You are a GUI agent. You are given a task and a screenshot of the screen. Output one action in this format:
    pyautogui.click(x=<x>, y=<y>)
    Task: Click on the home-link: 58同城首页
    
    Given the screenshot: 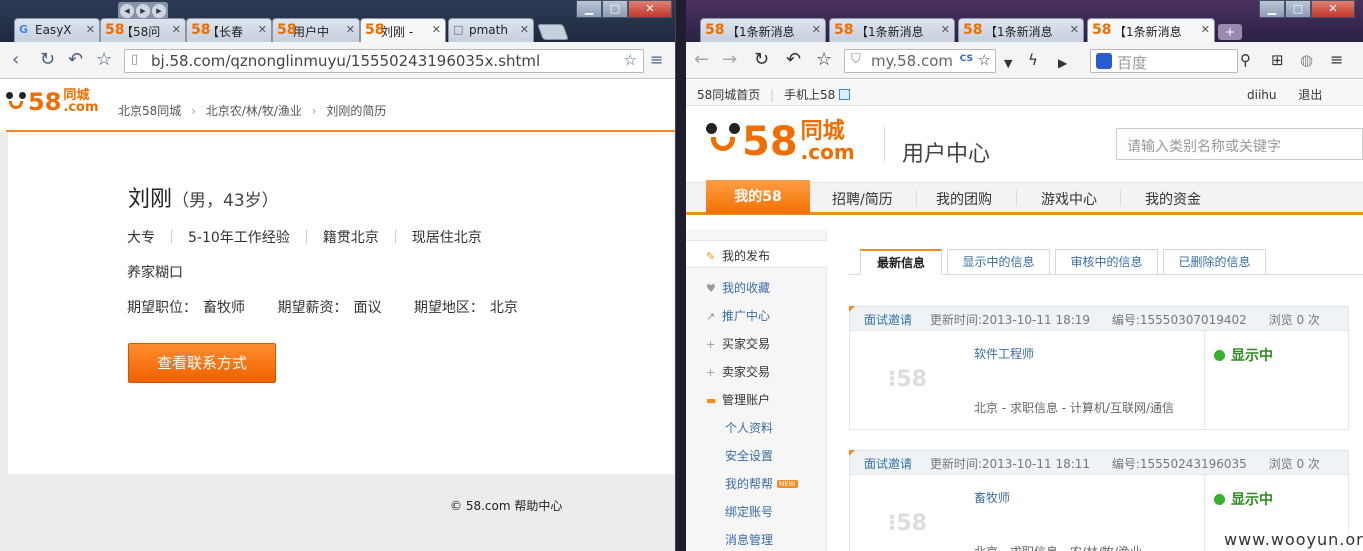 What is the action you would take?
    pyautogui.click(x=728, y=95)
    